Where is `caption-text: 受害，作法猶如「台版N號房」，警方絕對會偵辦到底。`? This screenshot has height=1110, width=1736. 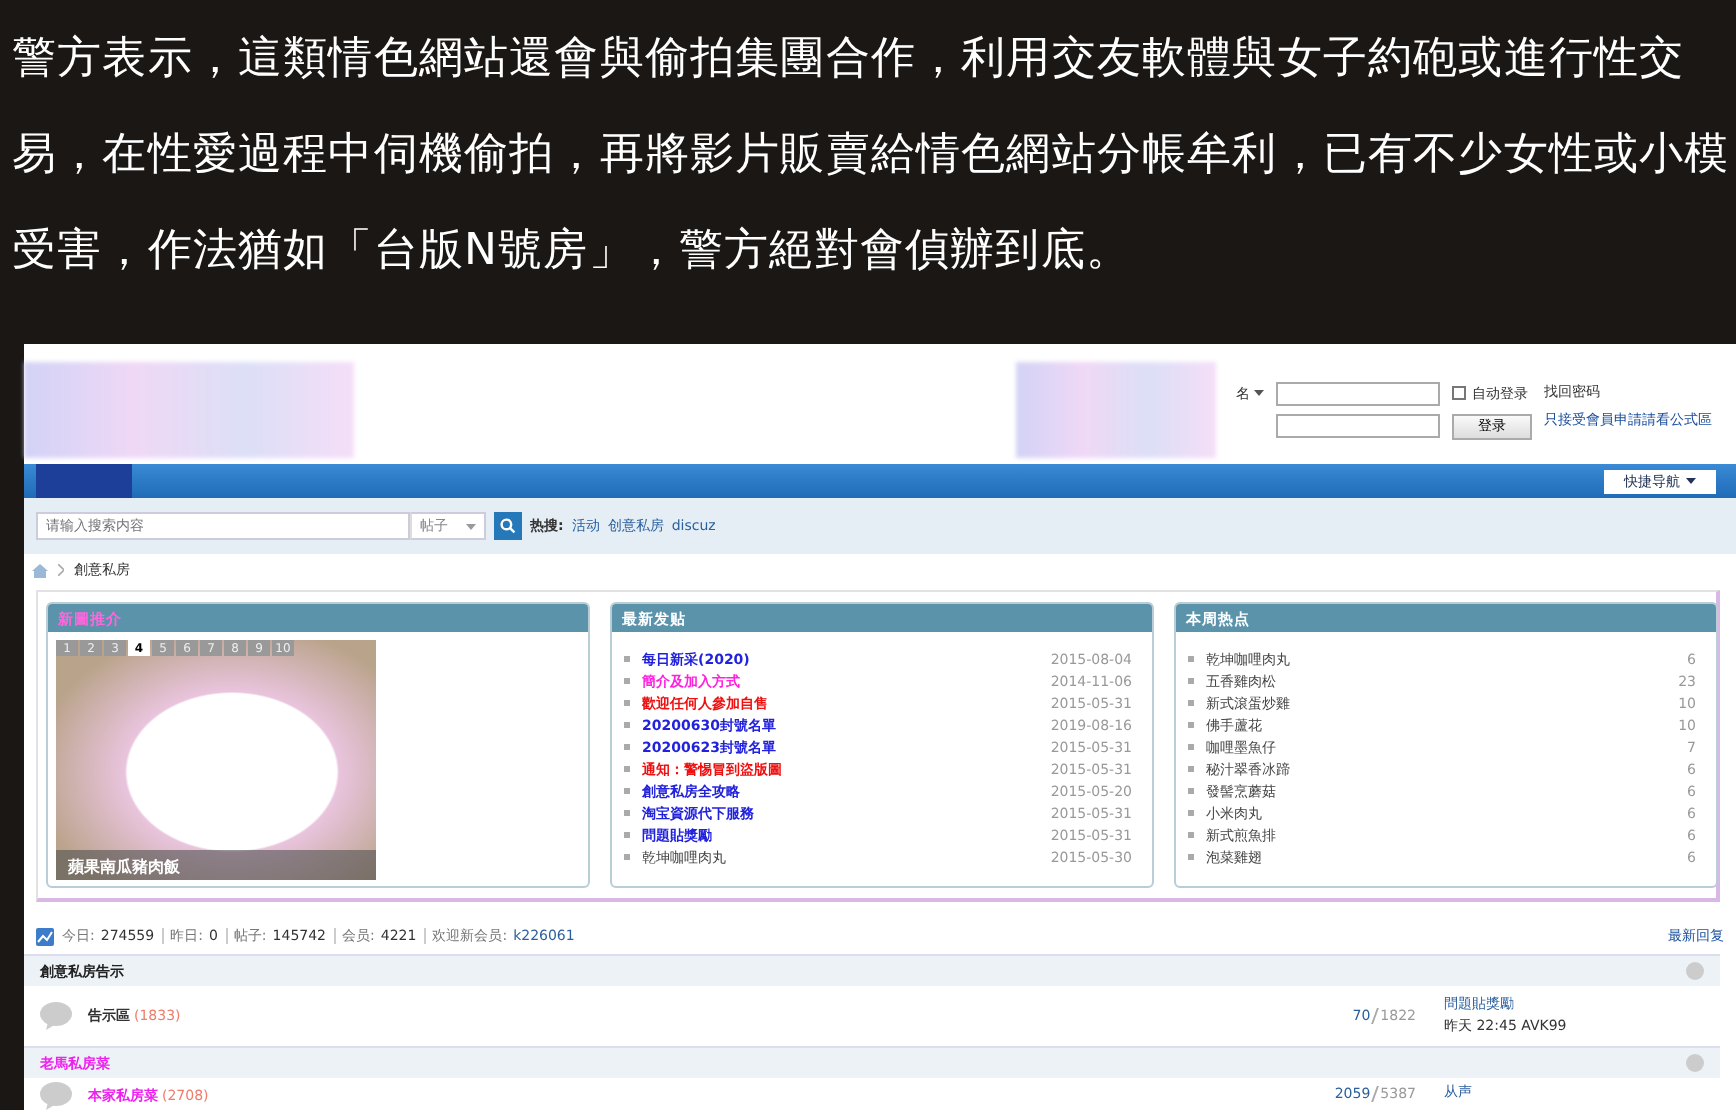 caption-text: 受害，作法猶如「台版N號房」，警方絕對會偵辦到底。 is located at coordinates (572, 252).